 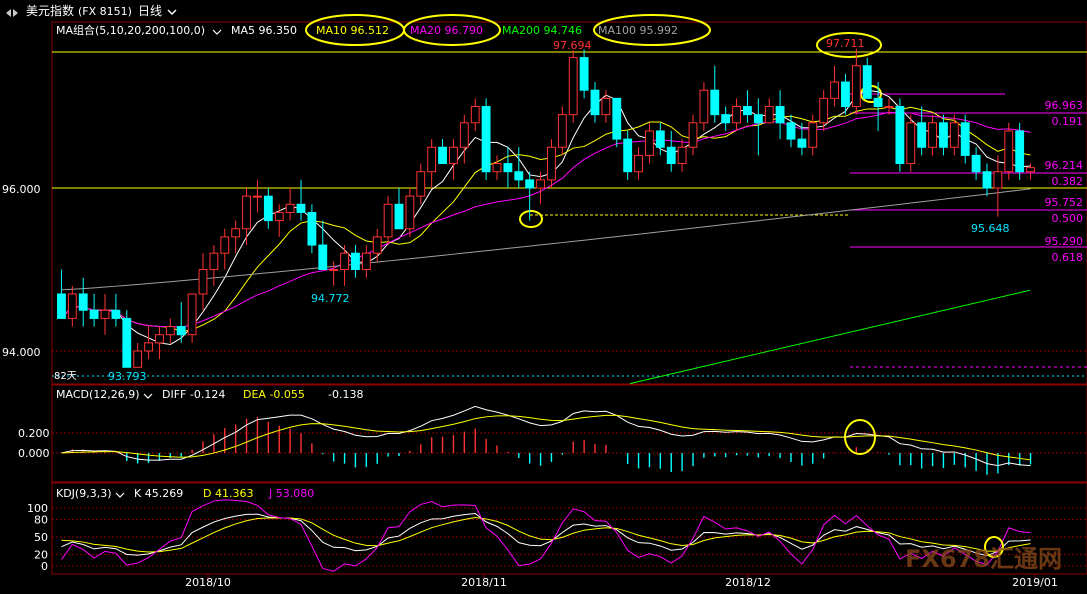 I want to click on fib-price-3: 95.752, so click(x=1064, y=202).